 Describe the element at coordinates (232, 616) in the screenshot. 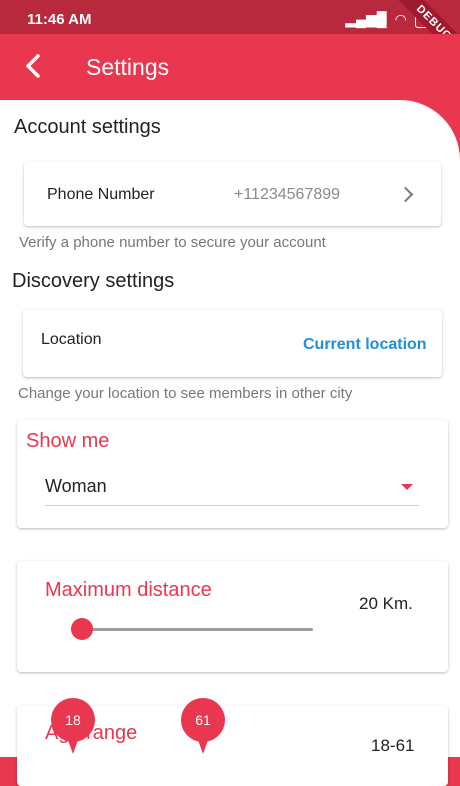

I see `maximum-distance-card: Maximum distance 20 Km.` at that location.